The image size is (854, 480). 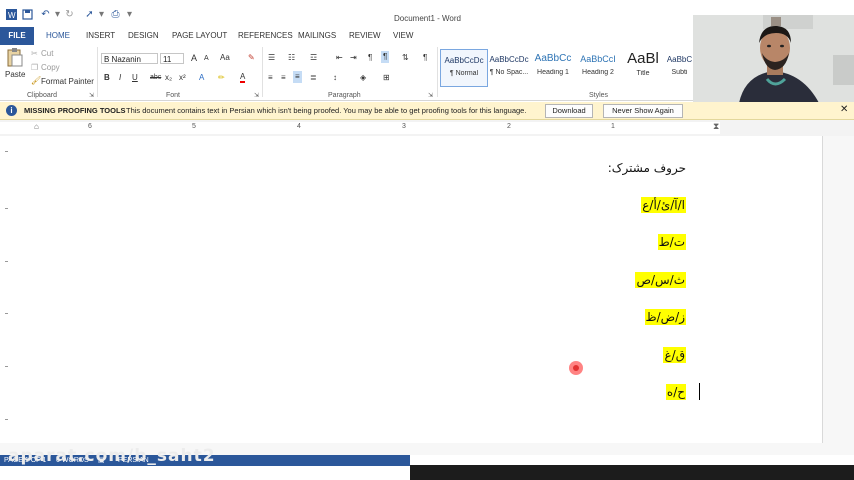 What do you see at coordinates (194, 58) in the screenshot?
I see `grow-font-button: A` at bounding box center [194, 58].